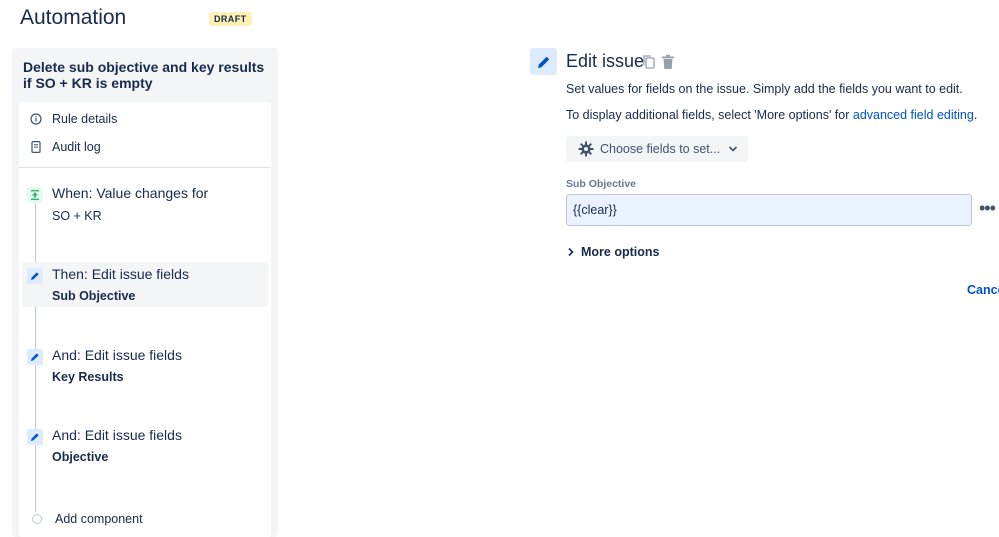 The image size is (999, 537). I want to click on copy-icon, so click(649, 62).